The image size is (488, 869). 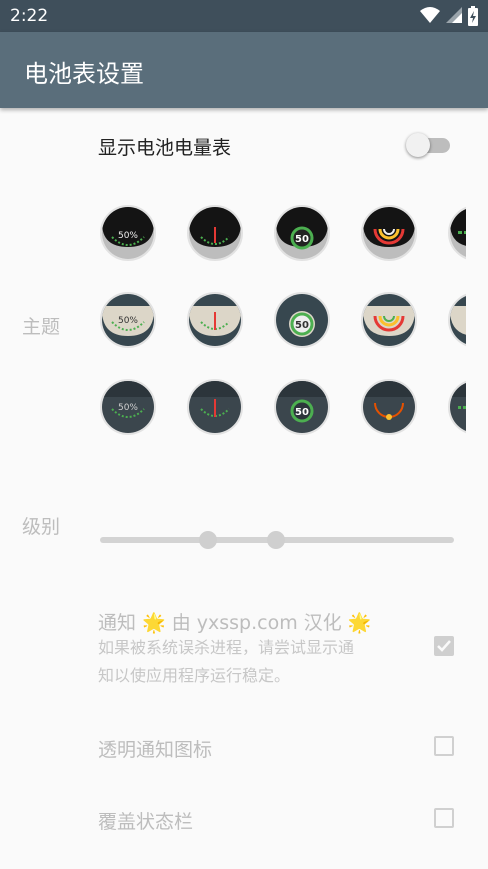 What do you see at coordinates (165, 148) in the screenshot?
I see `show-meter-label: 显示电池电量表` at bounding box center [165, 148].